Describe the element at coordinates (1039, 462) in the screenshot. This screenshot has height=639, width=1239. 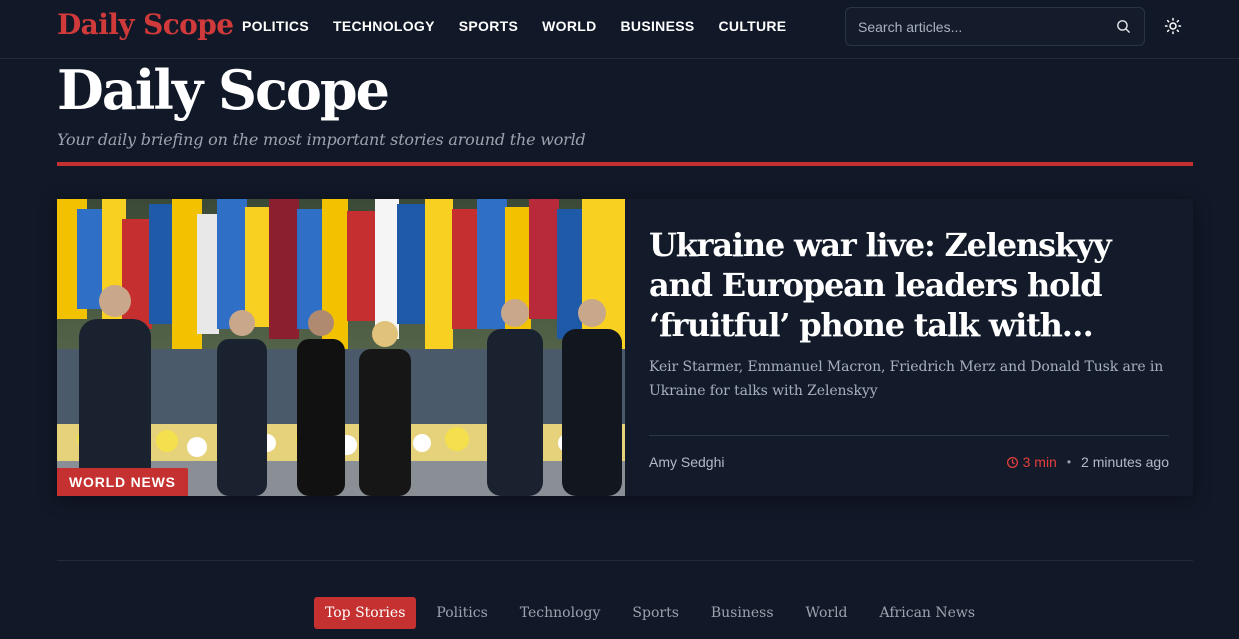
I see `read-time-value: 3 min` at that location.